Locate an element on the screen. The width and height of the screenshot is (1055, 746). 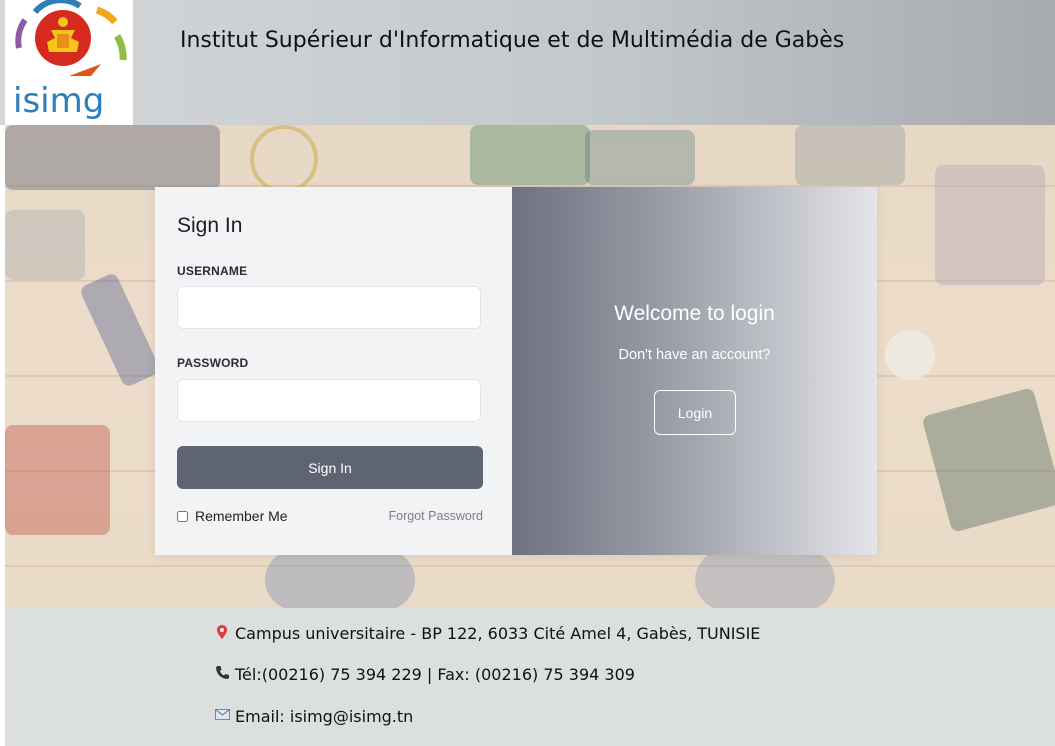
welcome-heading: Welcome to login is located at coordinates (694, 313).